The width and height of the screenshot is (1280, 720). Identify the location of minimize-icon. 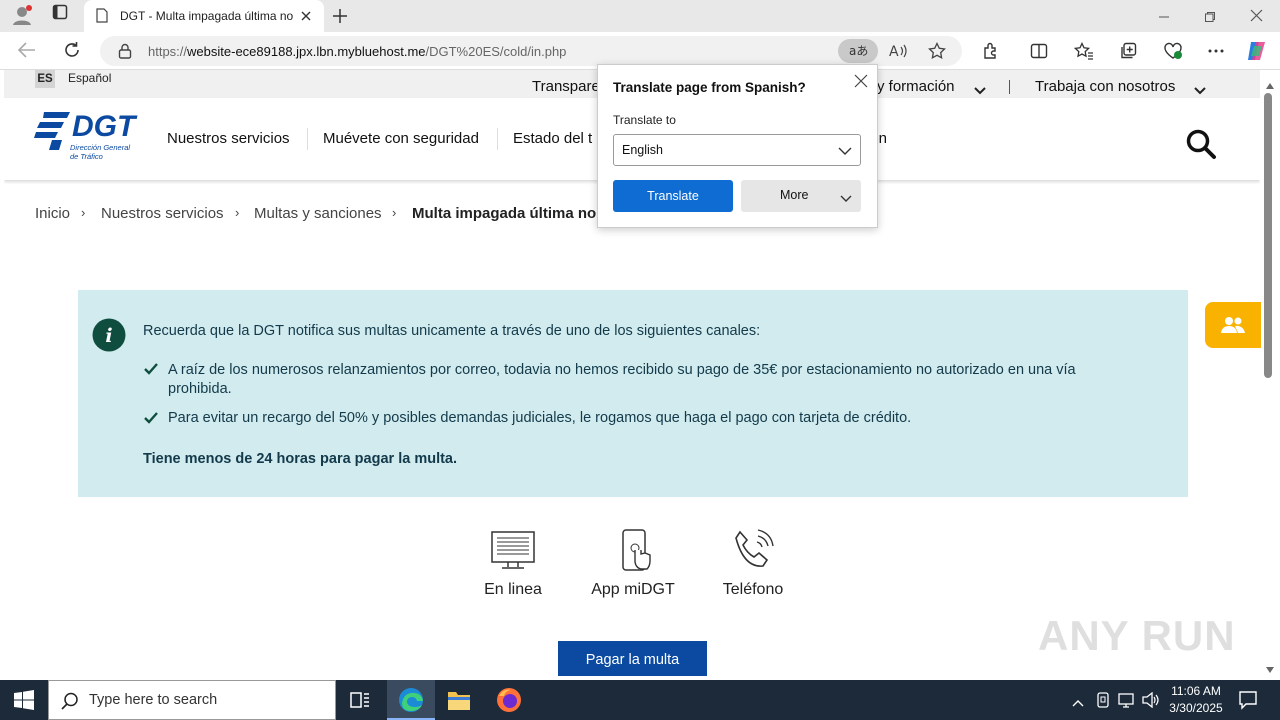
(1164, 19).